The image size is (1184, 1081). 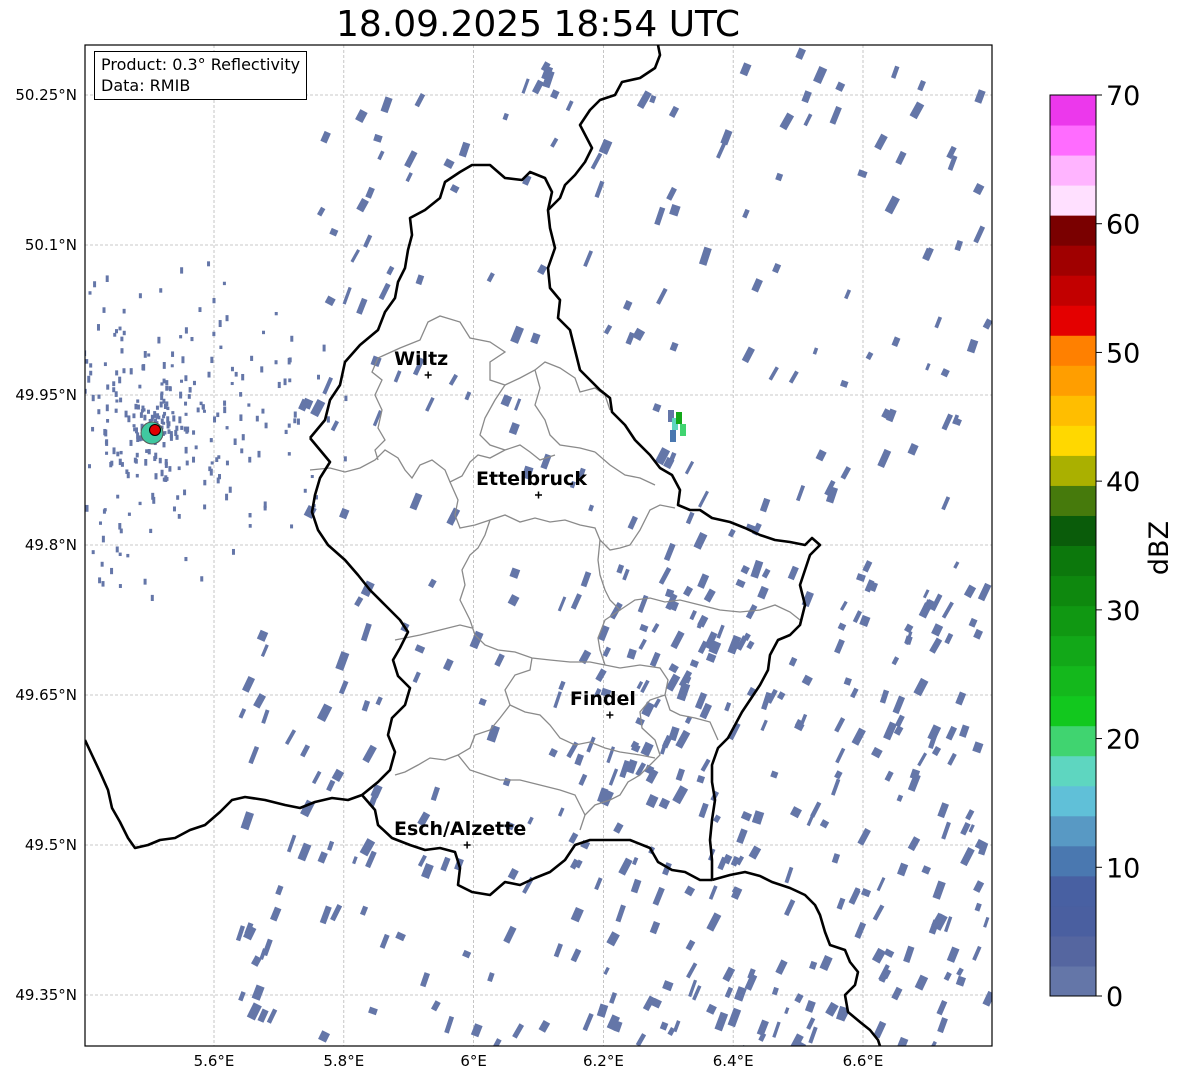 I want to click on lat-tick-label: 49.35°N, so click(x=46, y=995).